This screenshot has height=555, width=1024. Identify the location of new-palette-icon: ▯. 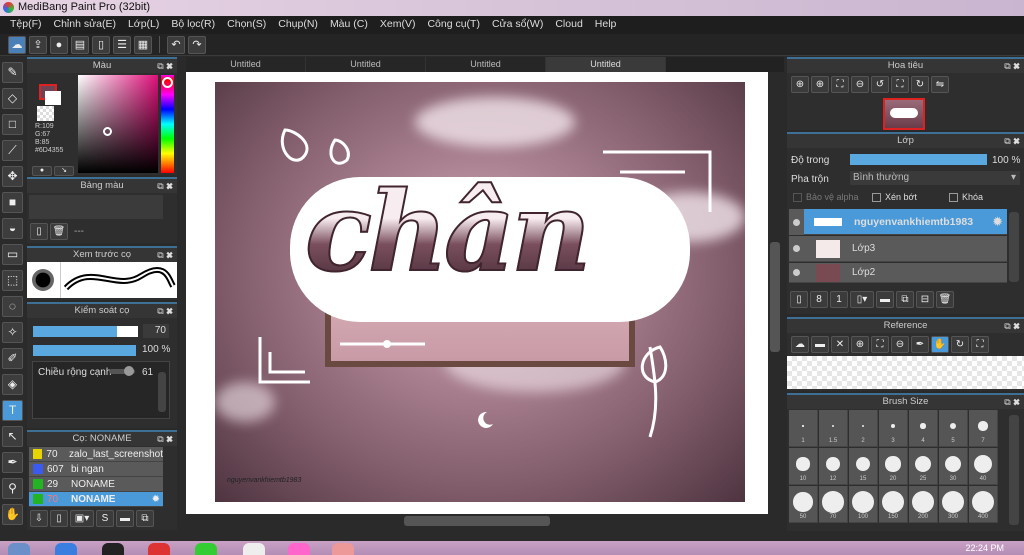
(39, 231).